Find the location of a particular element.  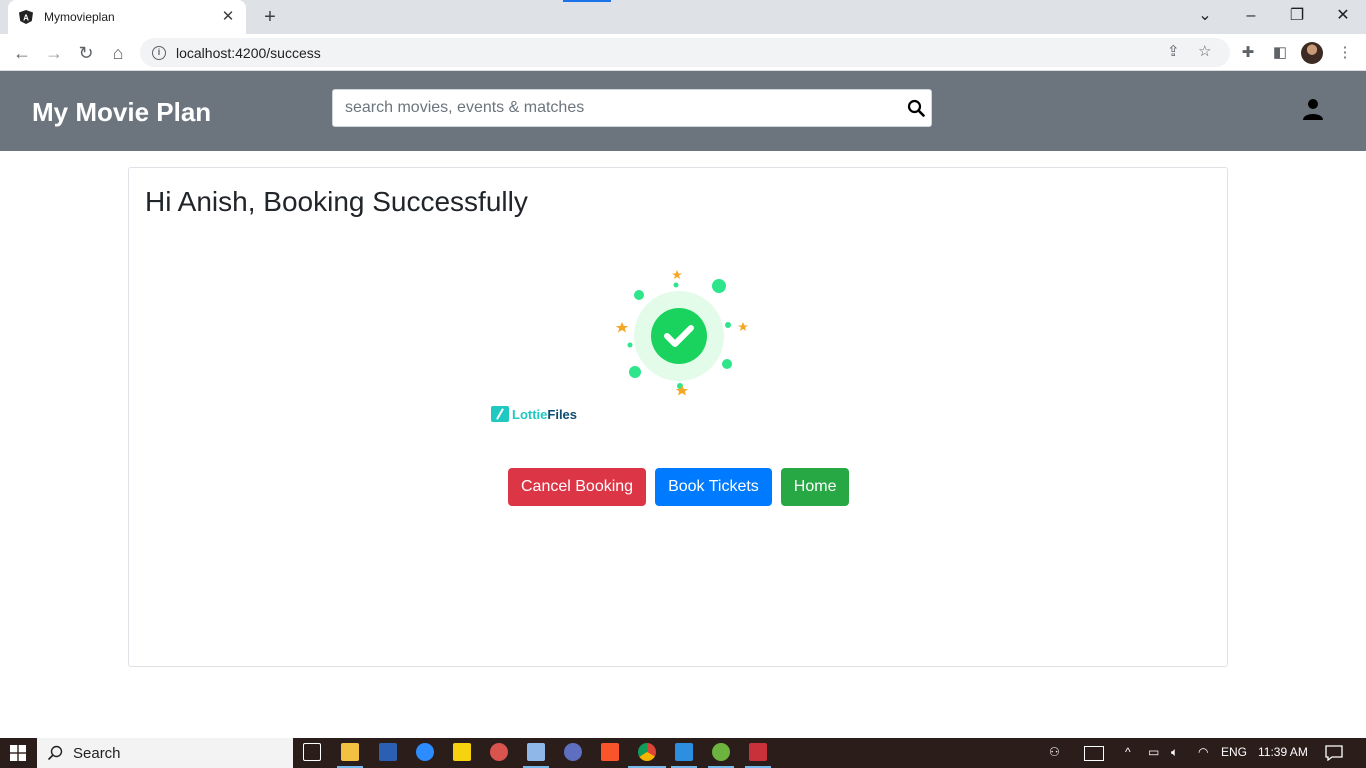

spring-tools-icon is located at coordinates (721, 752).